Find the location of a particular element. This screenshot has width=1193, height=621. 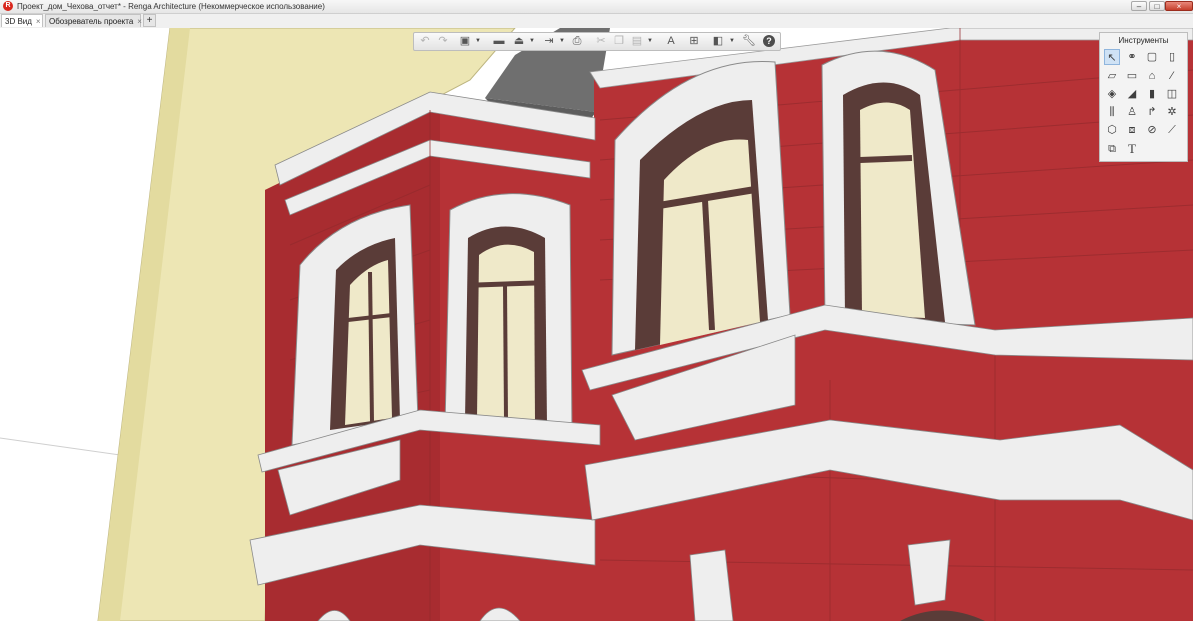

ruler-icon: ⟋ is located at coordinates (1172, 130).